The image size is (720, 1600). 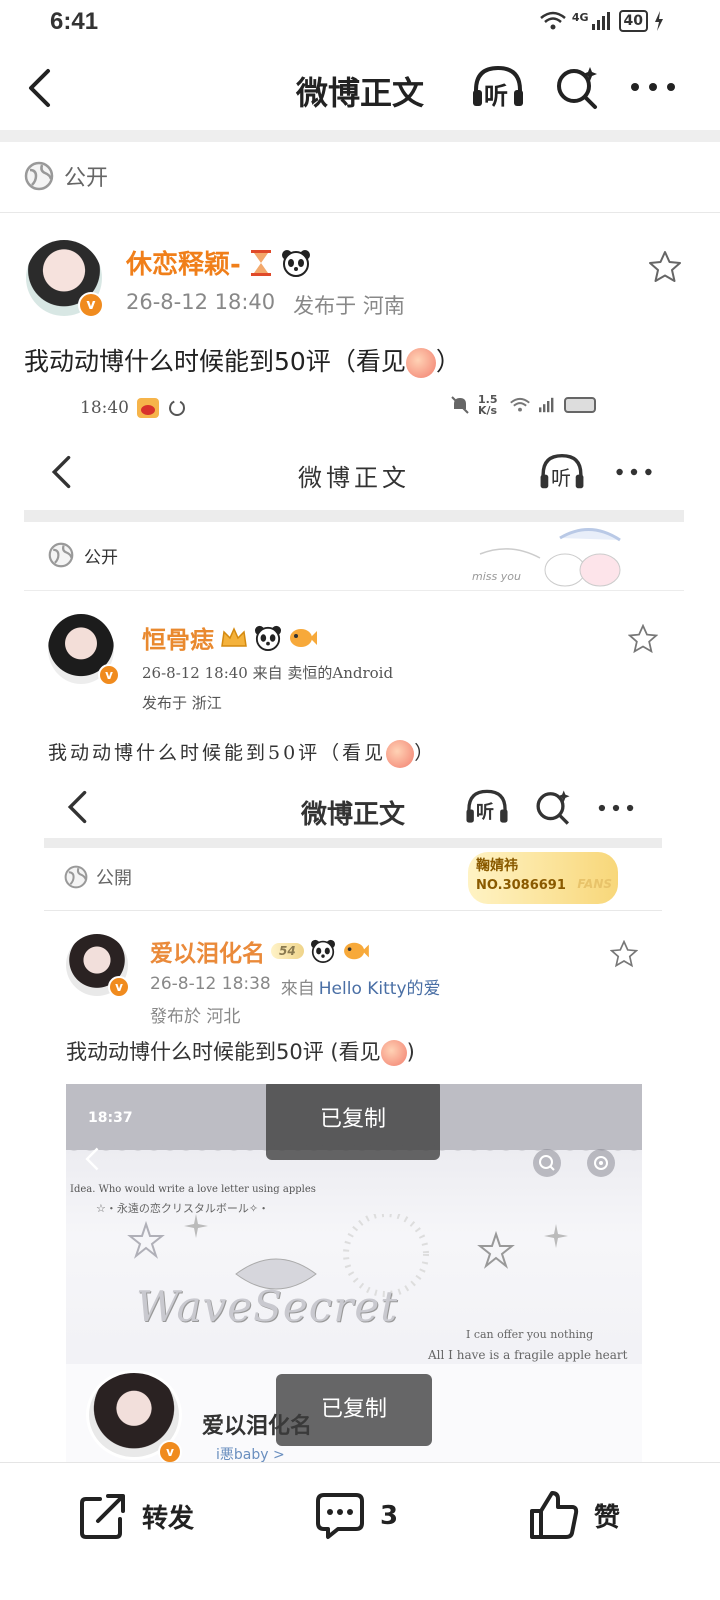 What do you see at coordinates (543, 878) in the screenshot?
I see `fans-badge: 鞠婧祎 NO.3086691 FANS` at bounding box center [543, 878].